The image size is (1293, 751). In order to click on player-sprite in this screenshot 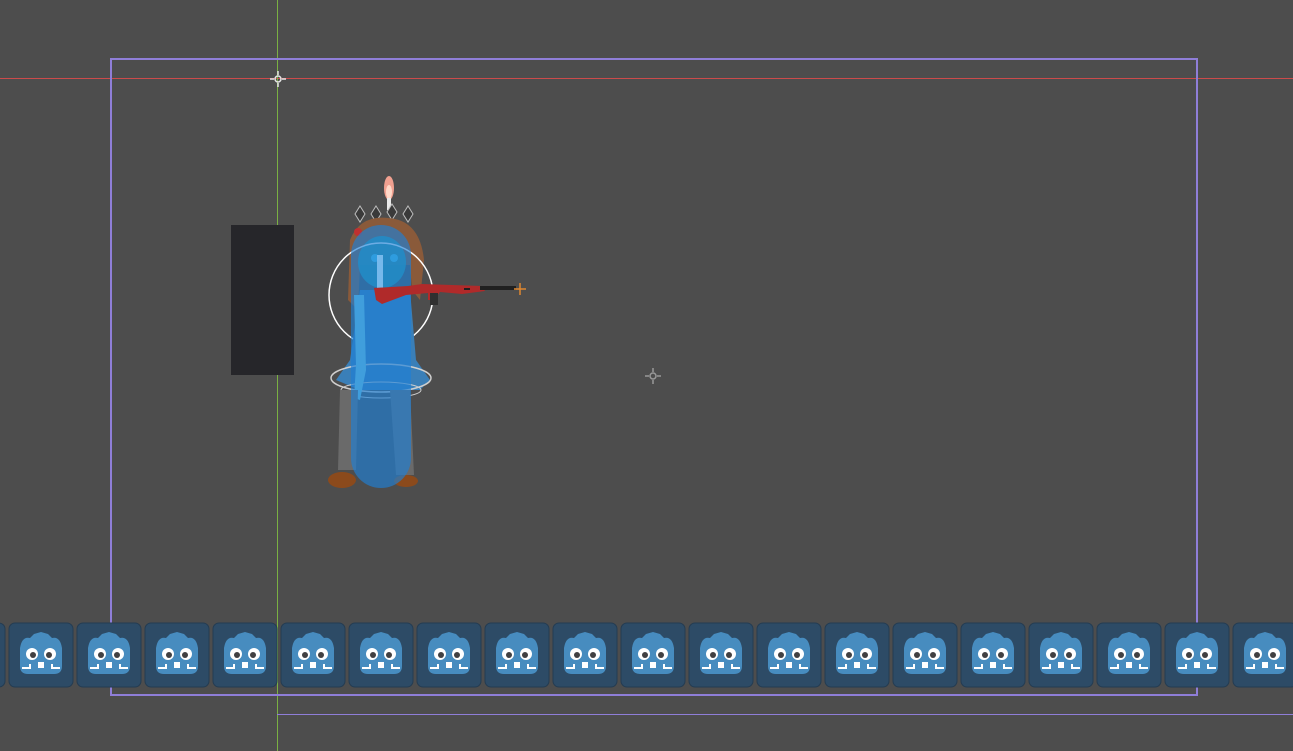, I will do `click(425, 332)`.